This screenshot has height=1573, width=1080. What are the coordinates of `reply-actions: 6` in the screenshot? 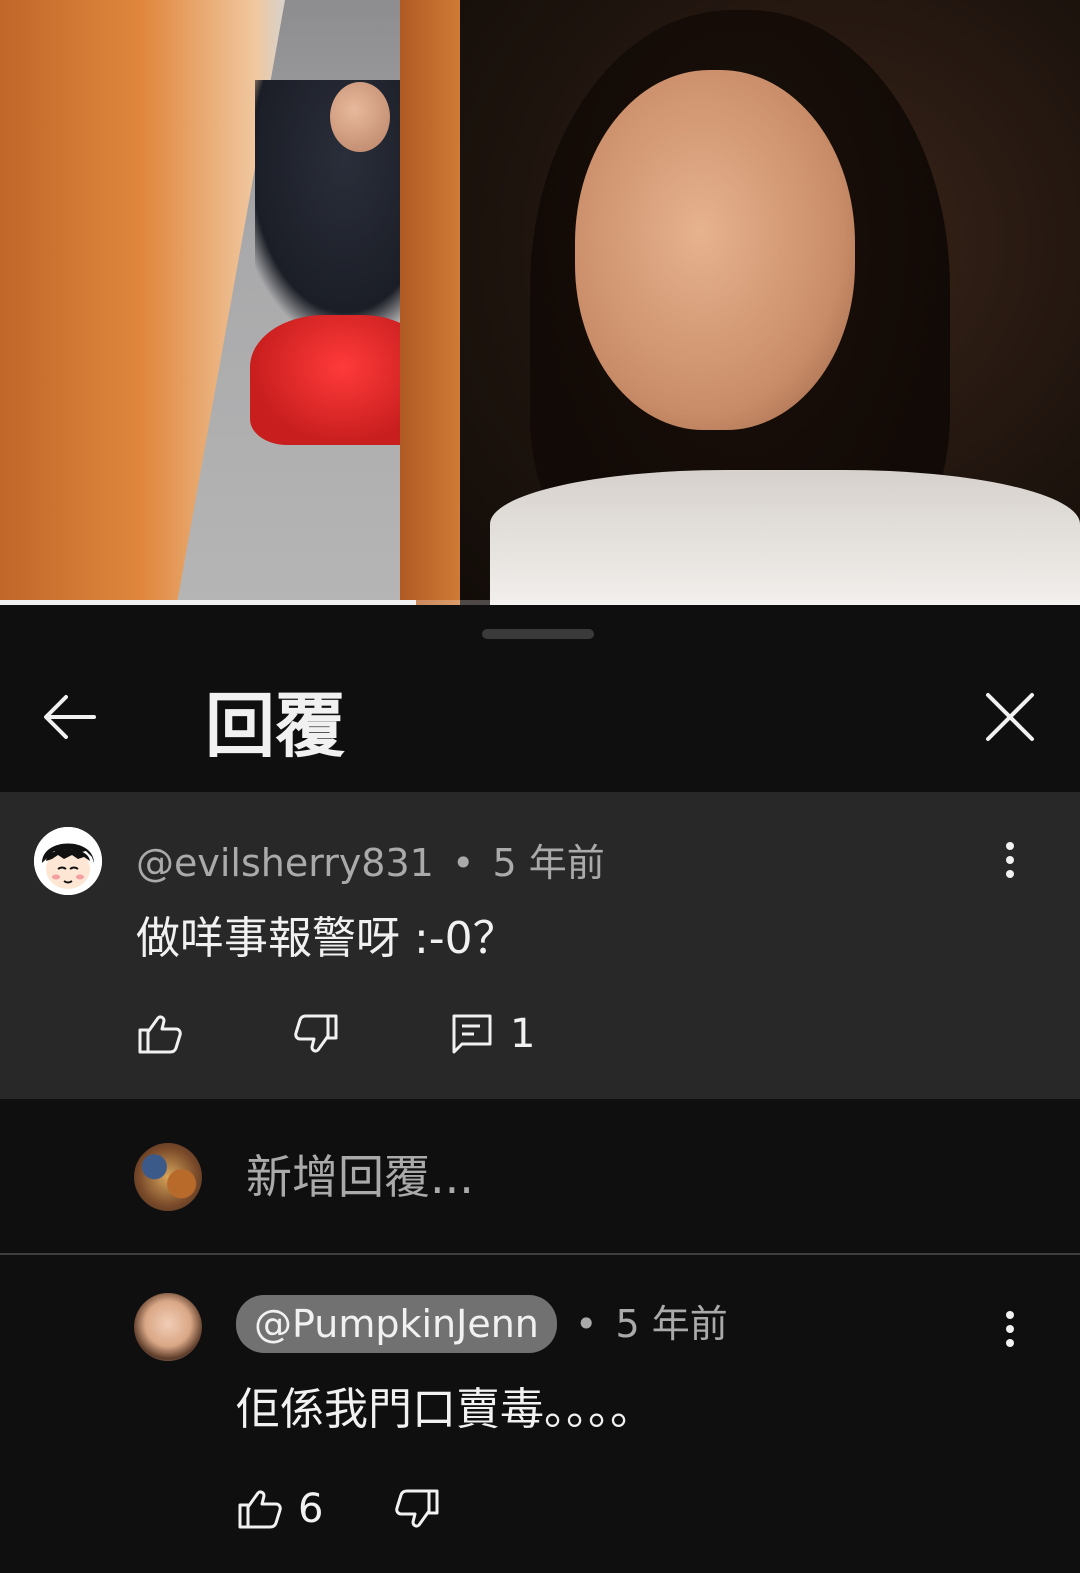 It's located at (338, 1509).